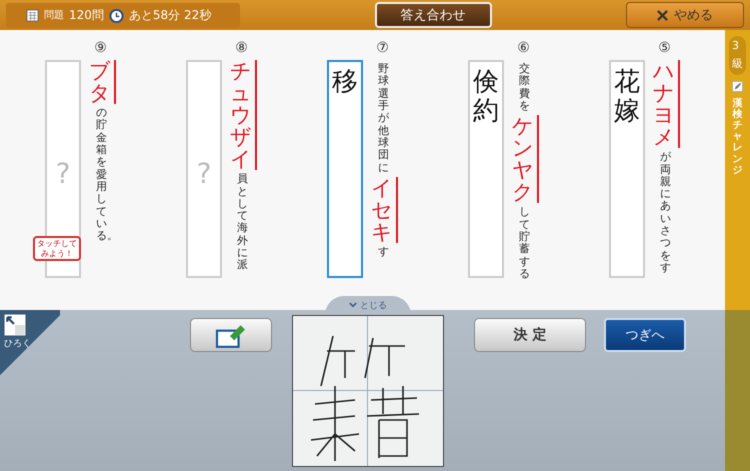  What do you see at coordinates (100, 48) in the screenshot?
I see `question-number: ⑨` at bounding box center [100, 48].